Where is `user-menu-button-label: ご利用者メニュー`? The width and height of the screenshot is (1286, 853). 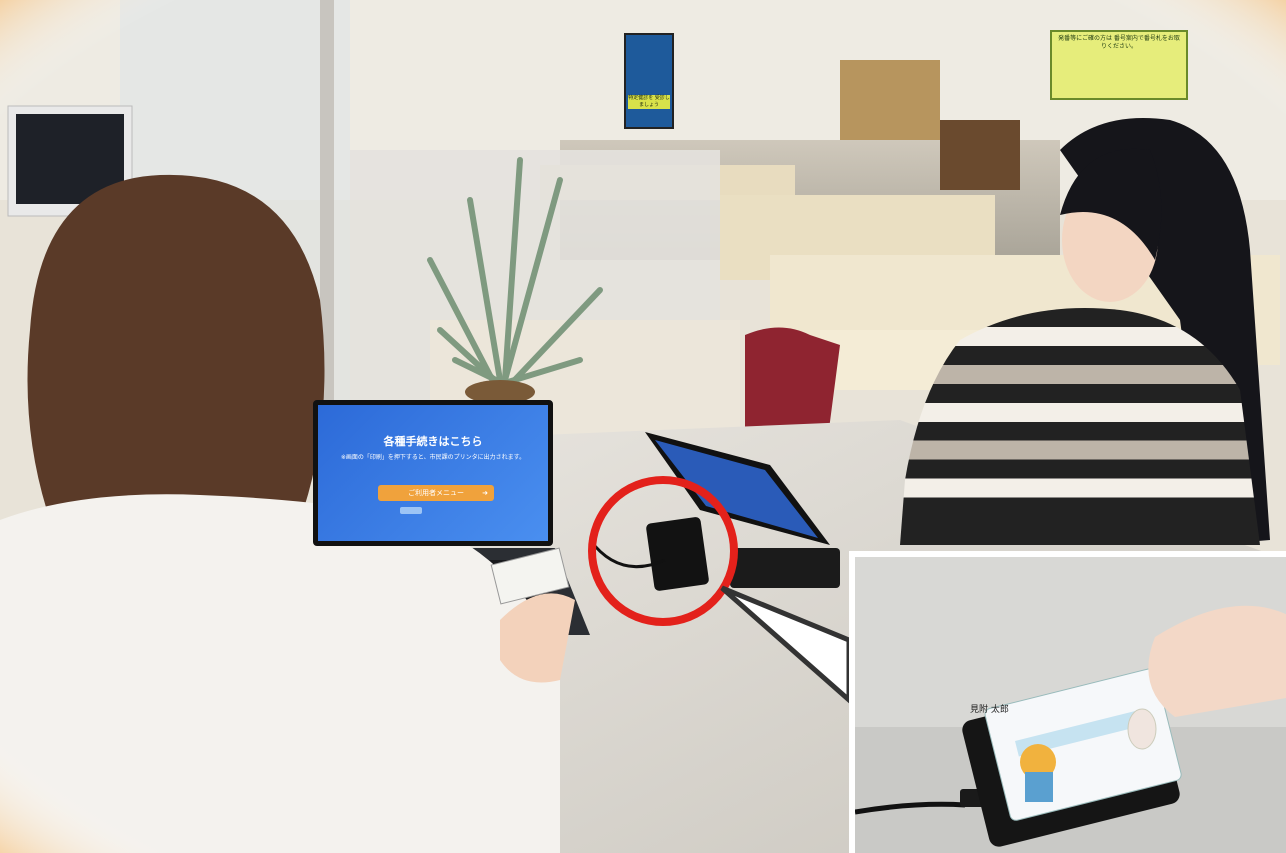 user-menu-button-label: ご利用者メニュー is located at coordinates (436, 493).